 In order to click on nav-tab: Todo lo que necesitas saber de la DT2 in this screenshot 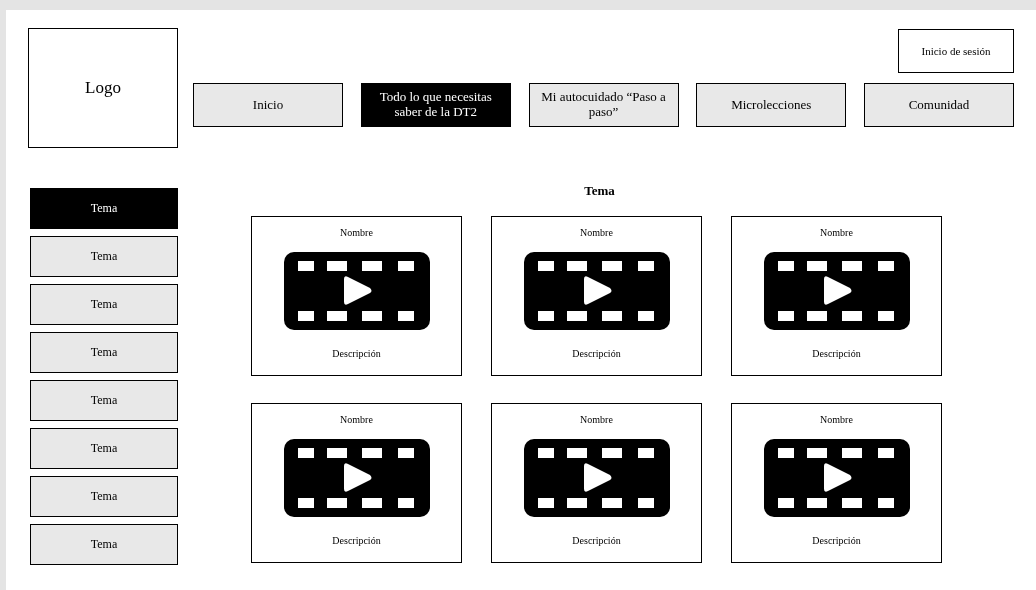, I will do `click(435, 105)`.